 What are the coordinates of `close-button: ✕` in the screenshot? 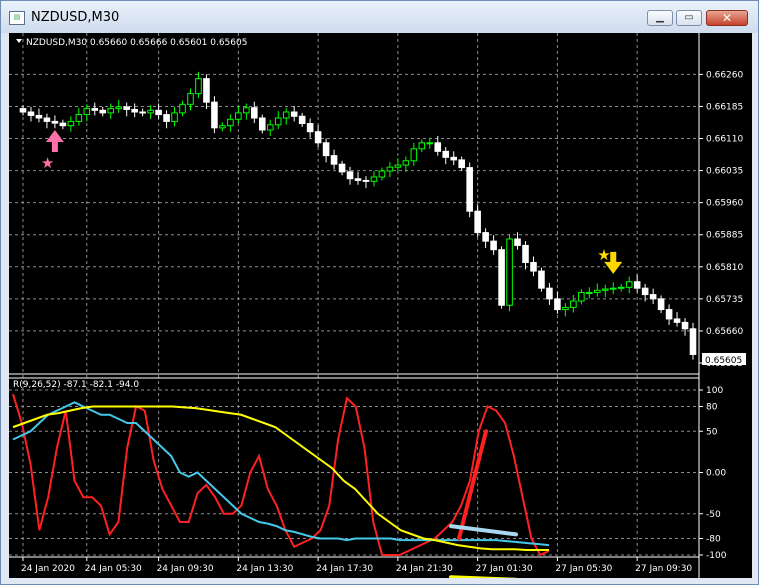 It's located at (727, 18).